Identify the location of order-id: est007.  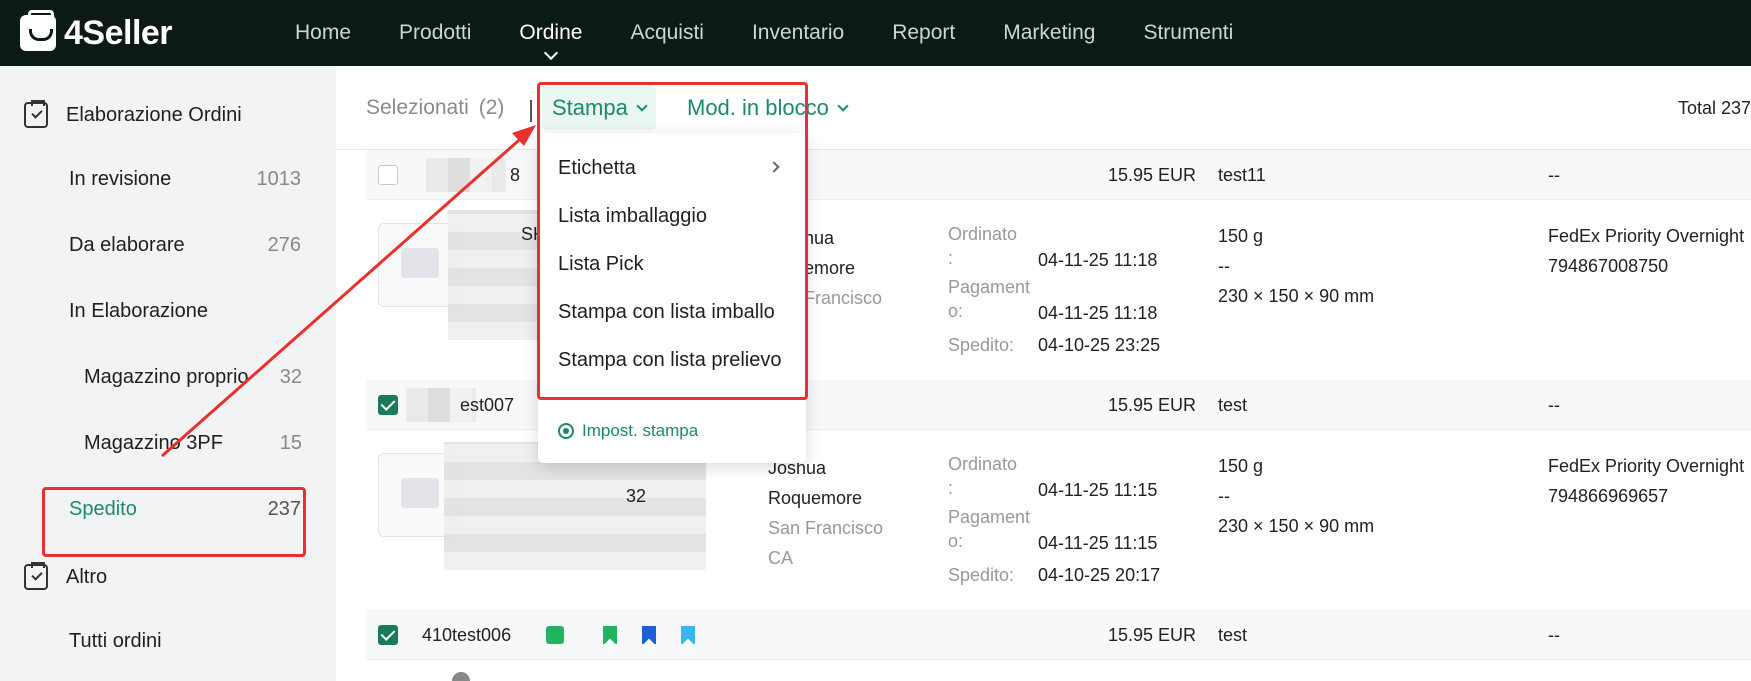
(487, 405).